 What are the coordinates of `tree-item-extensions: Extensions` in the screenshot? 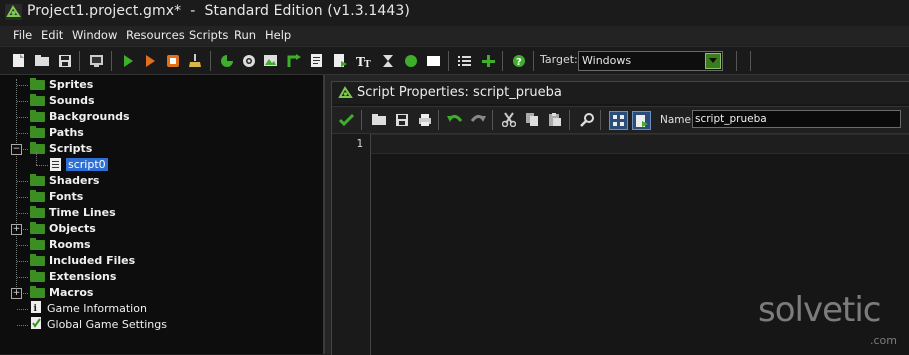 It's located at (73, 276).